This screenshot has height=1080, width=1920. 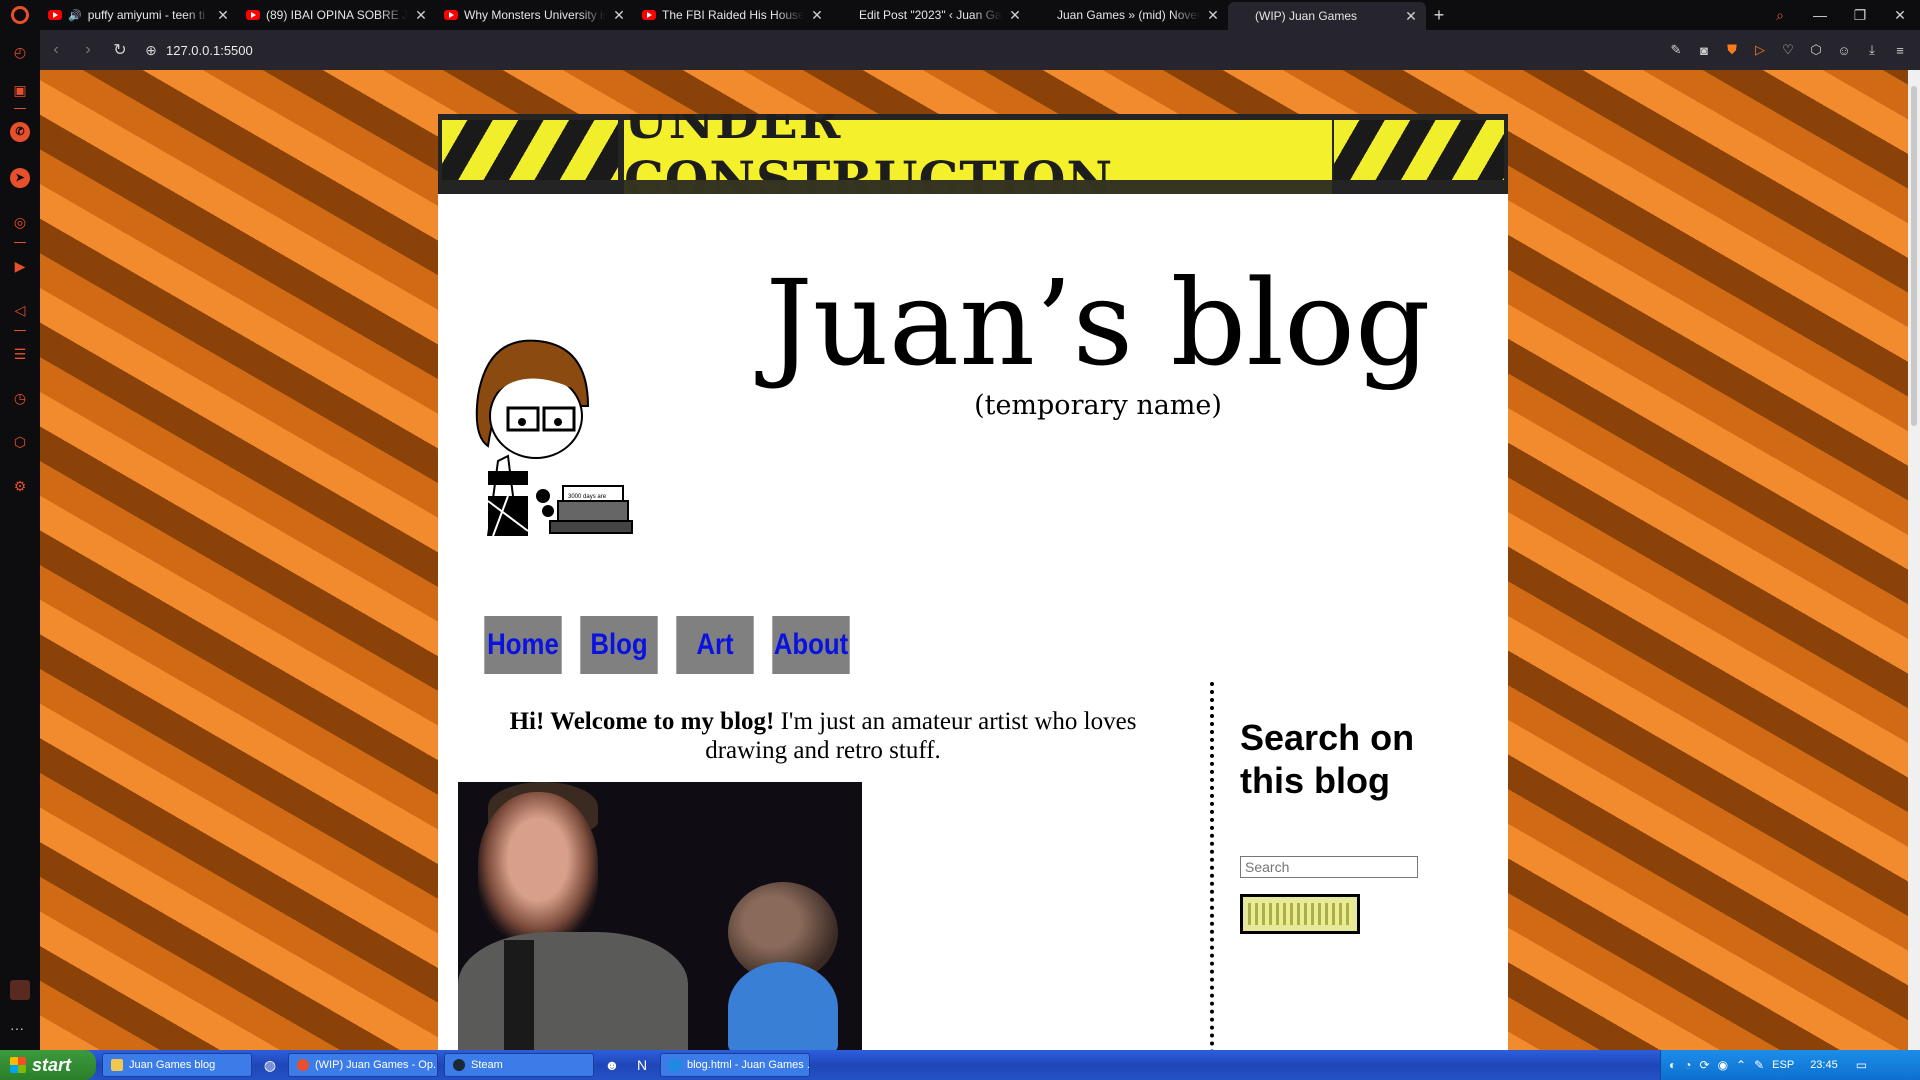 I want to click on pen-icon: ✎, so click(x=1759, y=1065).